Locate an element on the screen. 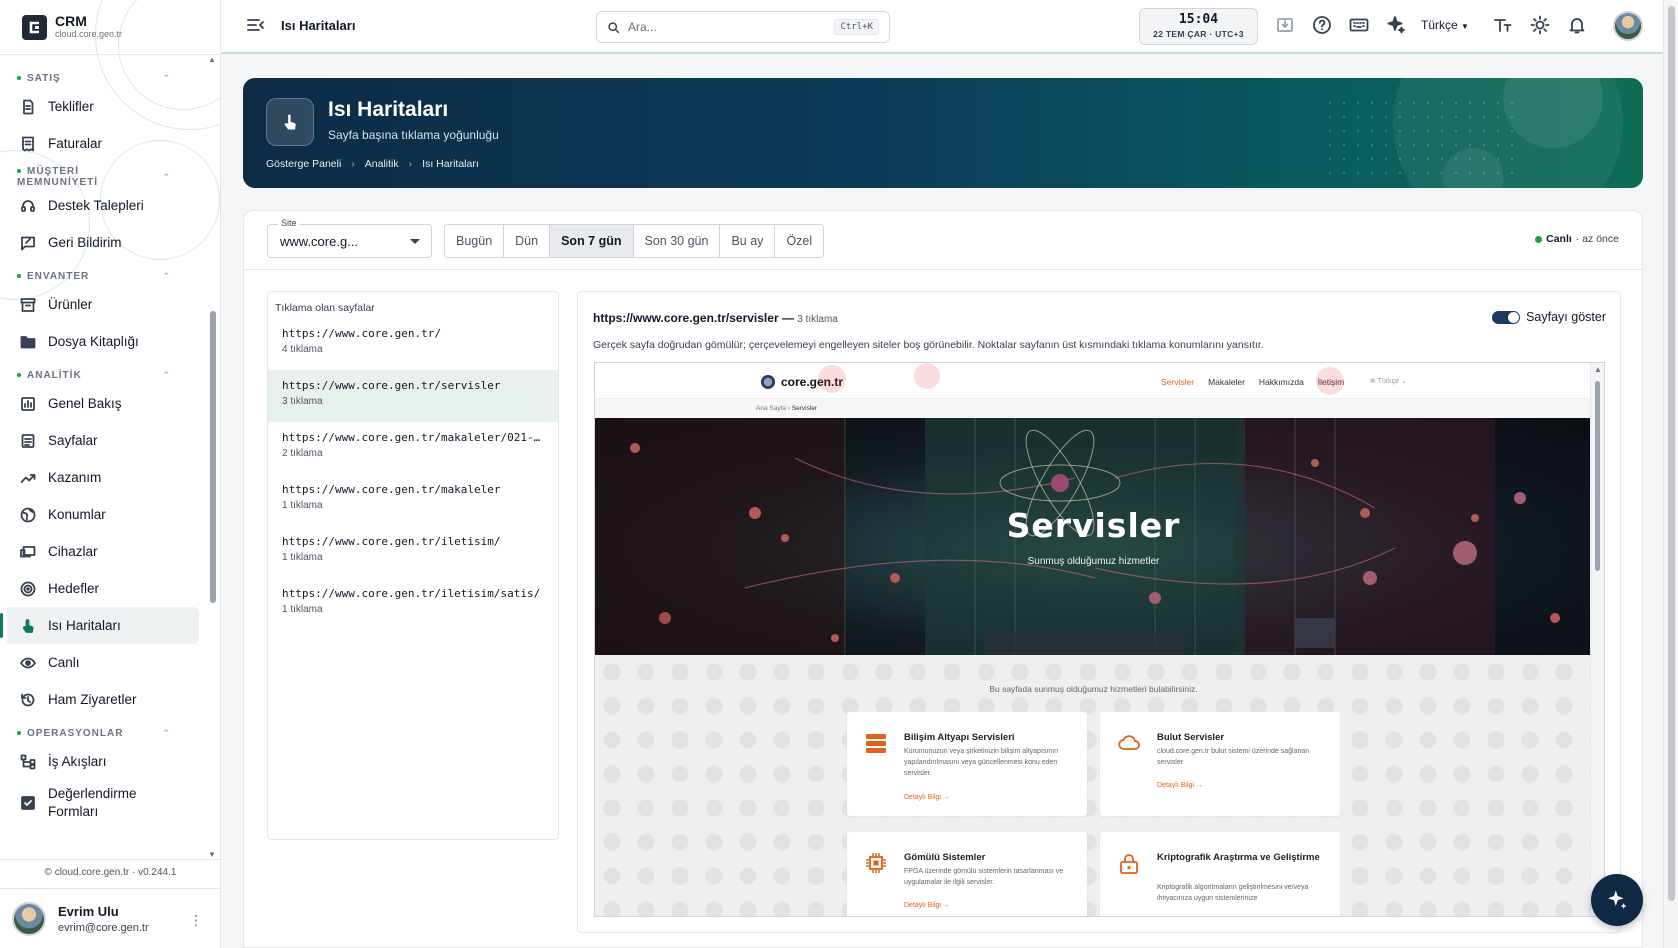 This screenshot has width=1678, height=948. sidebar-item-destek-talepleri: Destek Talepleri is located at coordinates (99, 205).